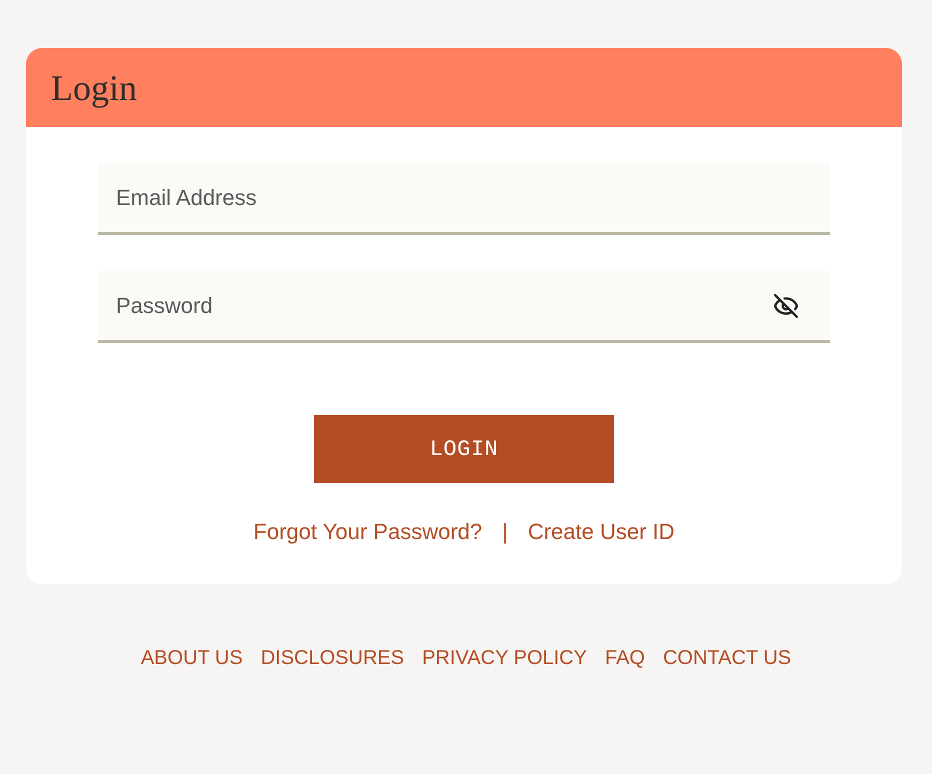 The width and height of the screenshot is (932, 774). I want to click on footer-link: FAQ, so click(624, 658).